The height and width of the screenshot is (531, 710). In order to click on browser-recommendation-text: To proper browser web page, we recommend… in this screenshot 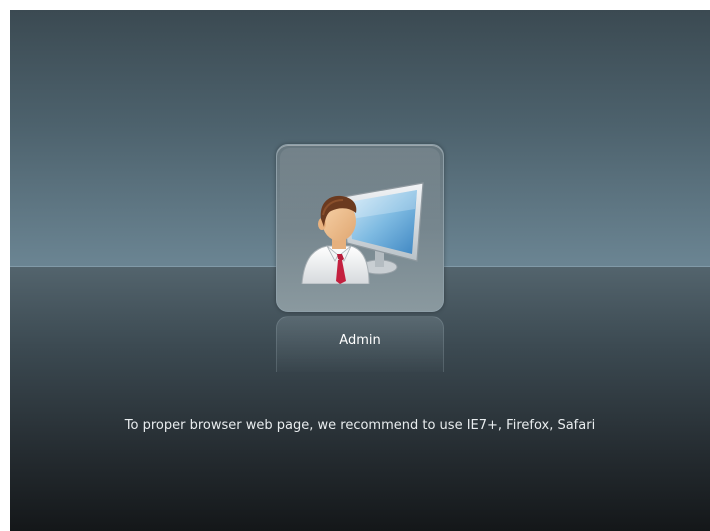, I will do `click(360, 425)`.